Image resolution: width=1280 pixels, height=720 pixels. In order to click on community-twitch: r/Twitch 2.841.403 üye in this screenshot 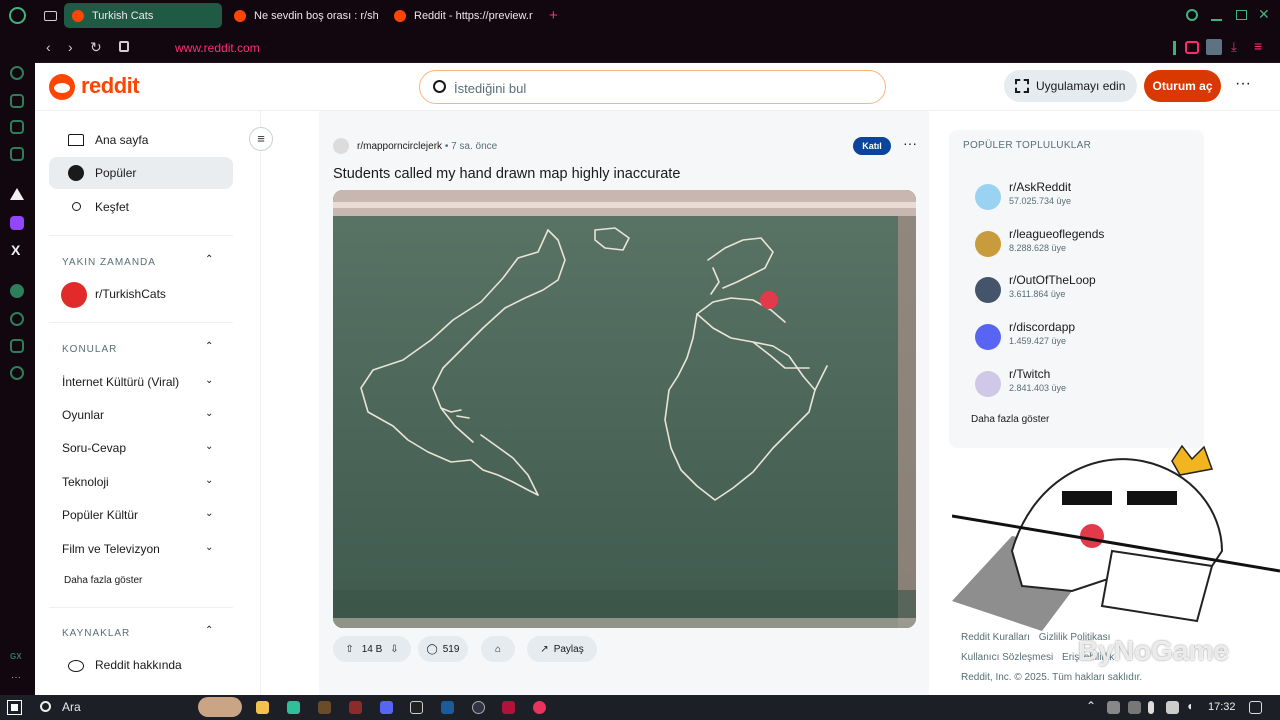, I will do `click(1085, 385)`.